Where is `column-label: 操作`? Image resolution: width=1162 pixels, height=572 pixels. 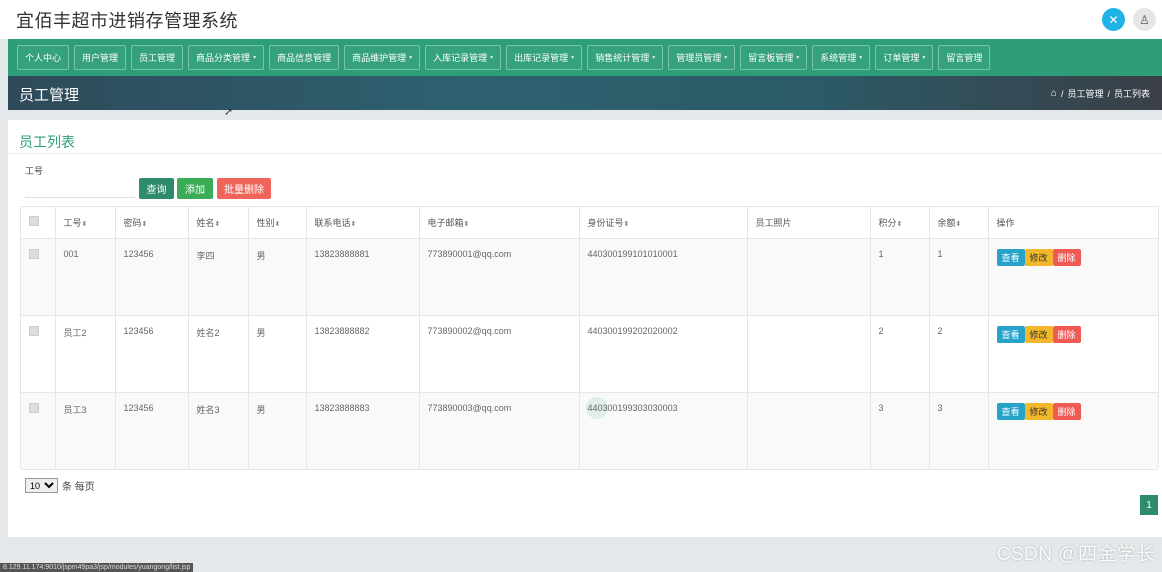
column-label: 操作 is located at coordinates (1005, 222).